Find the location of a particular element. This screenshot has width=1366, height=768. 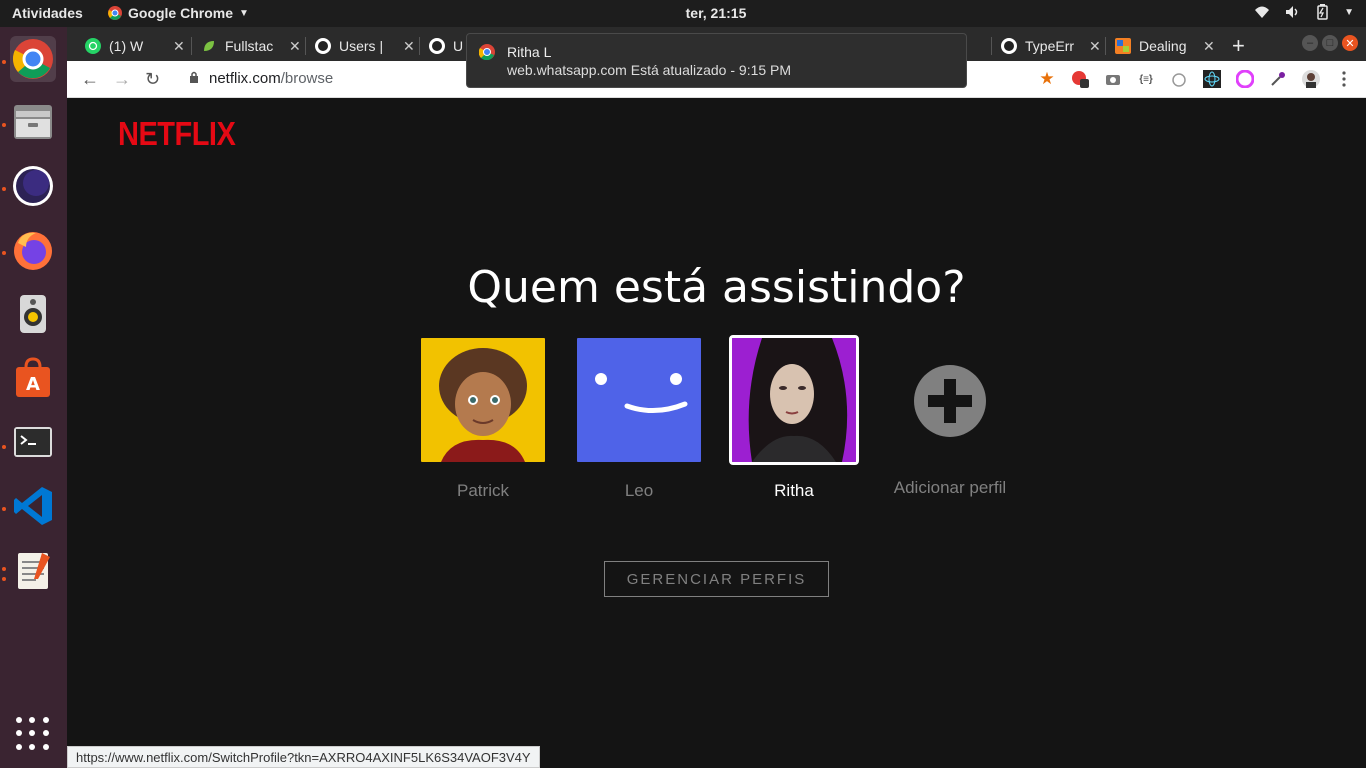

profile-name: Leo is located at coordinates (639, 490).